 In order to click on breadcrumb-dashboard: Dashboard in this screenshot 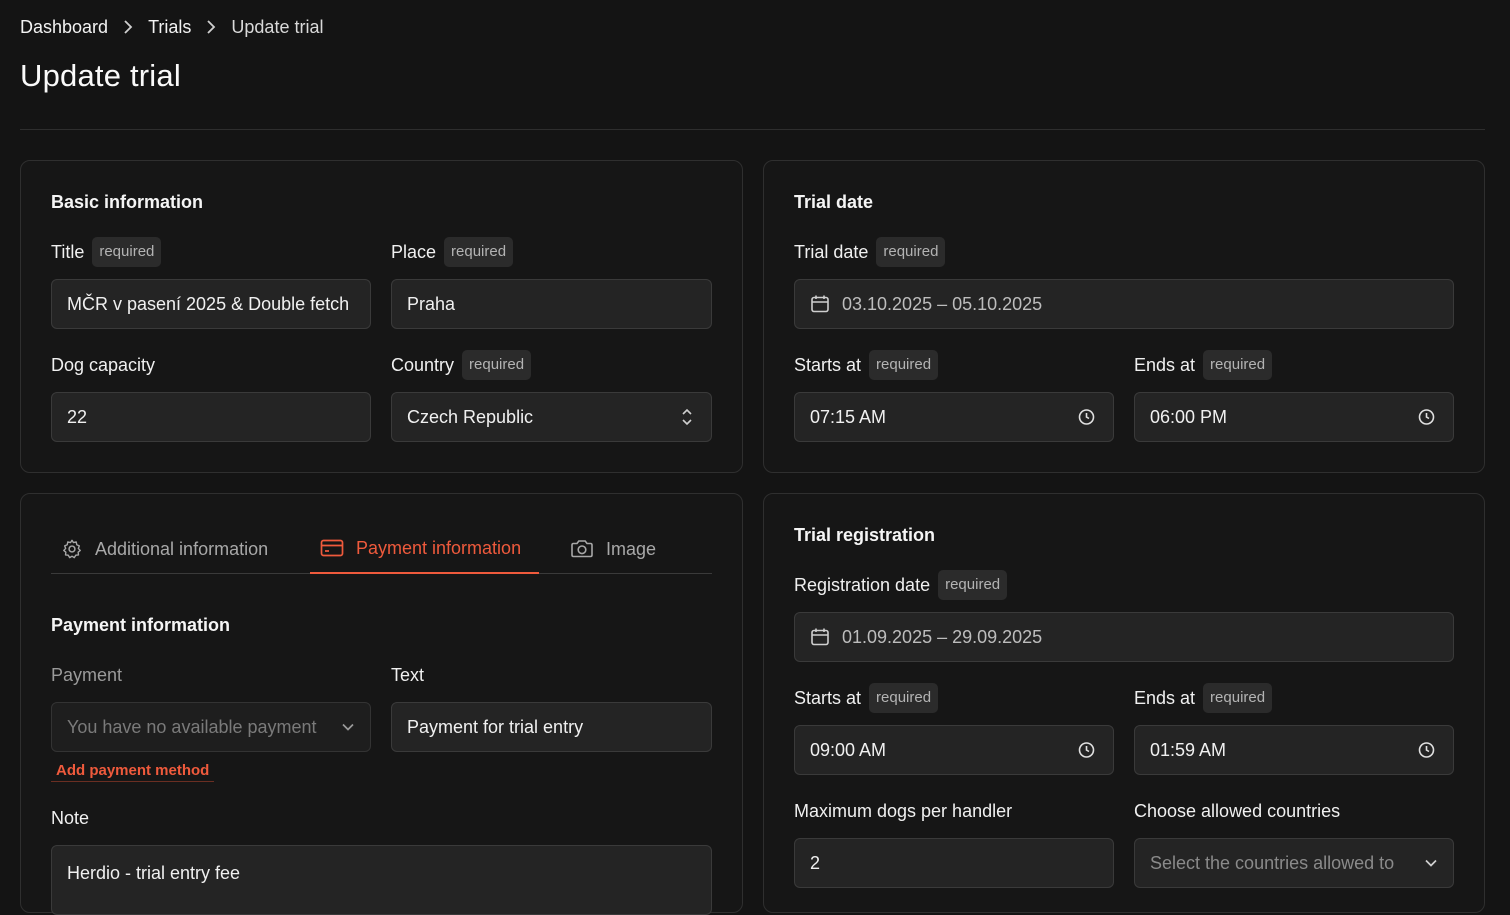, I will do `click(64, 27)`.